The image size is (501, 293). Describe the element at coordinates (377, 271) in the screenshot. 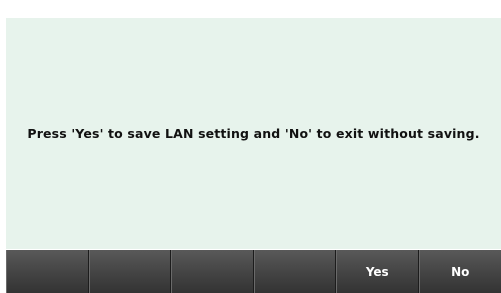

I see `yes-button: Yes` at that location.